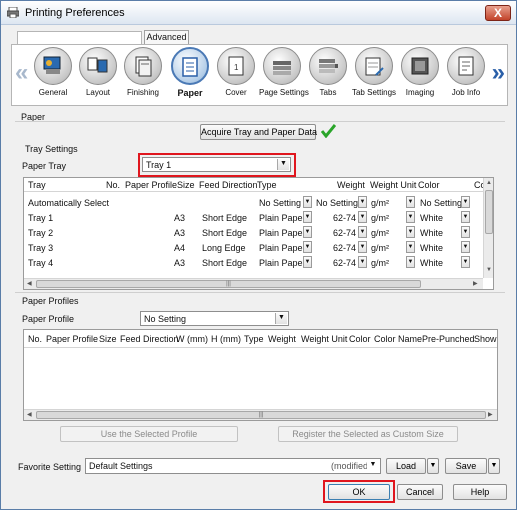  I want to click on nav-imaging: Imaging, so click(420, 76).